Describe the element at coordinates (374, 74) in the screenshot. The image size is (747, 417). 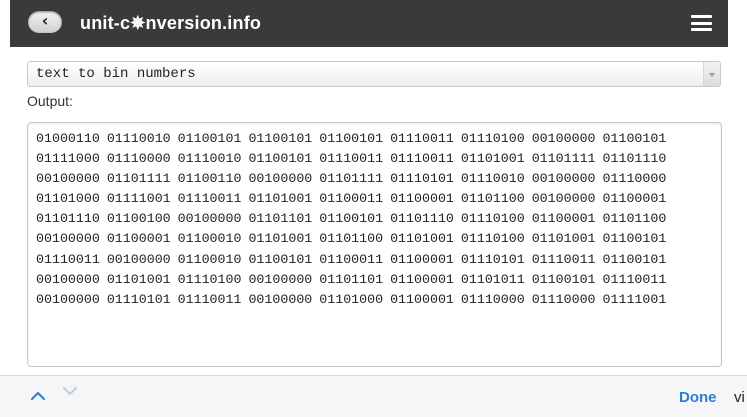
I see `conversion-select: text to bin numbers` at that location.